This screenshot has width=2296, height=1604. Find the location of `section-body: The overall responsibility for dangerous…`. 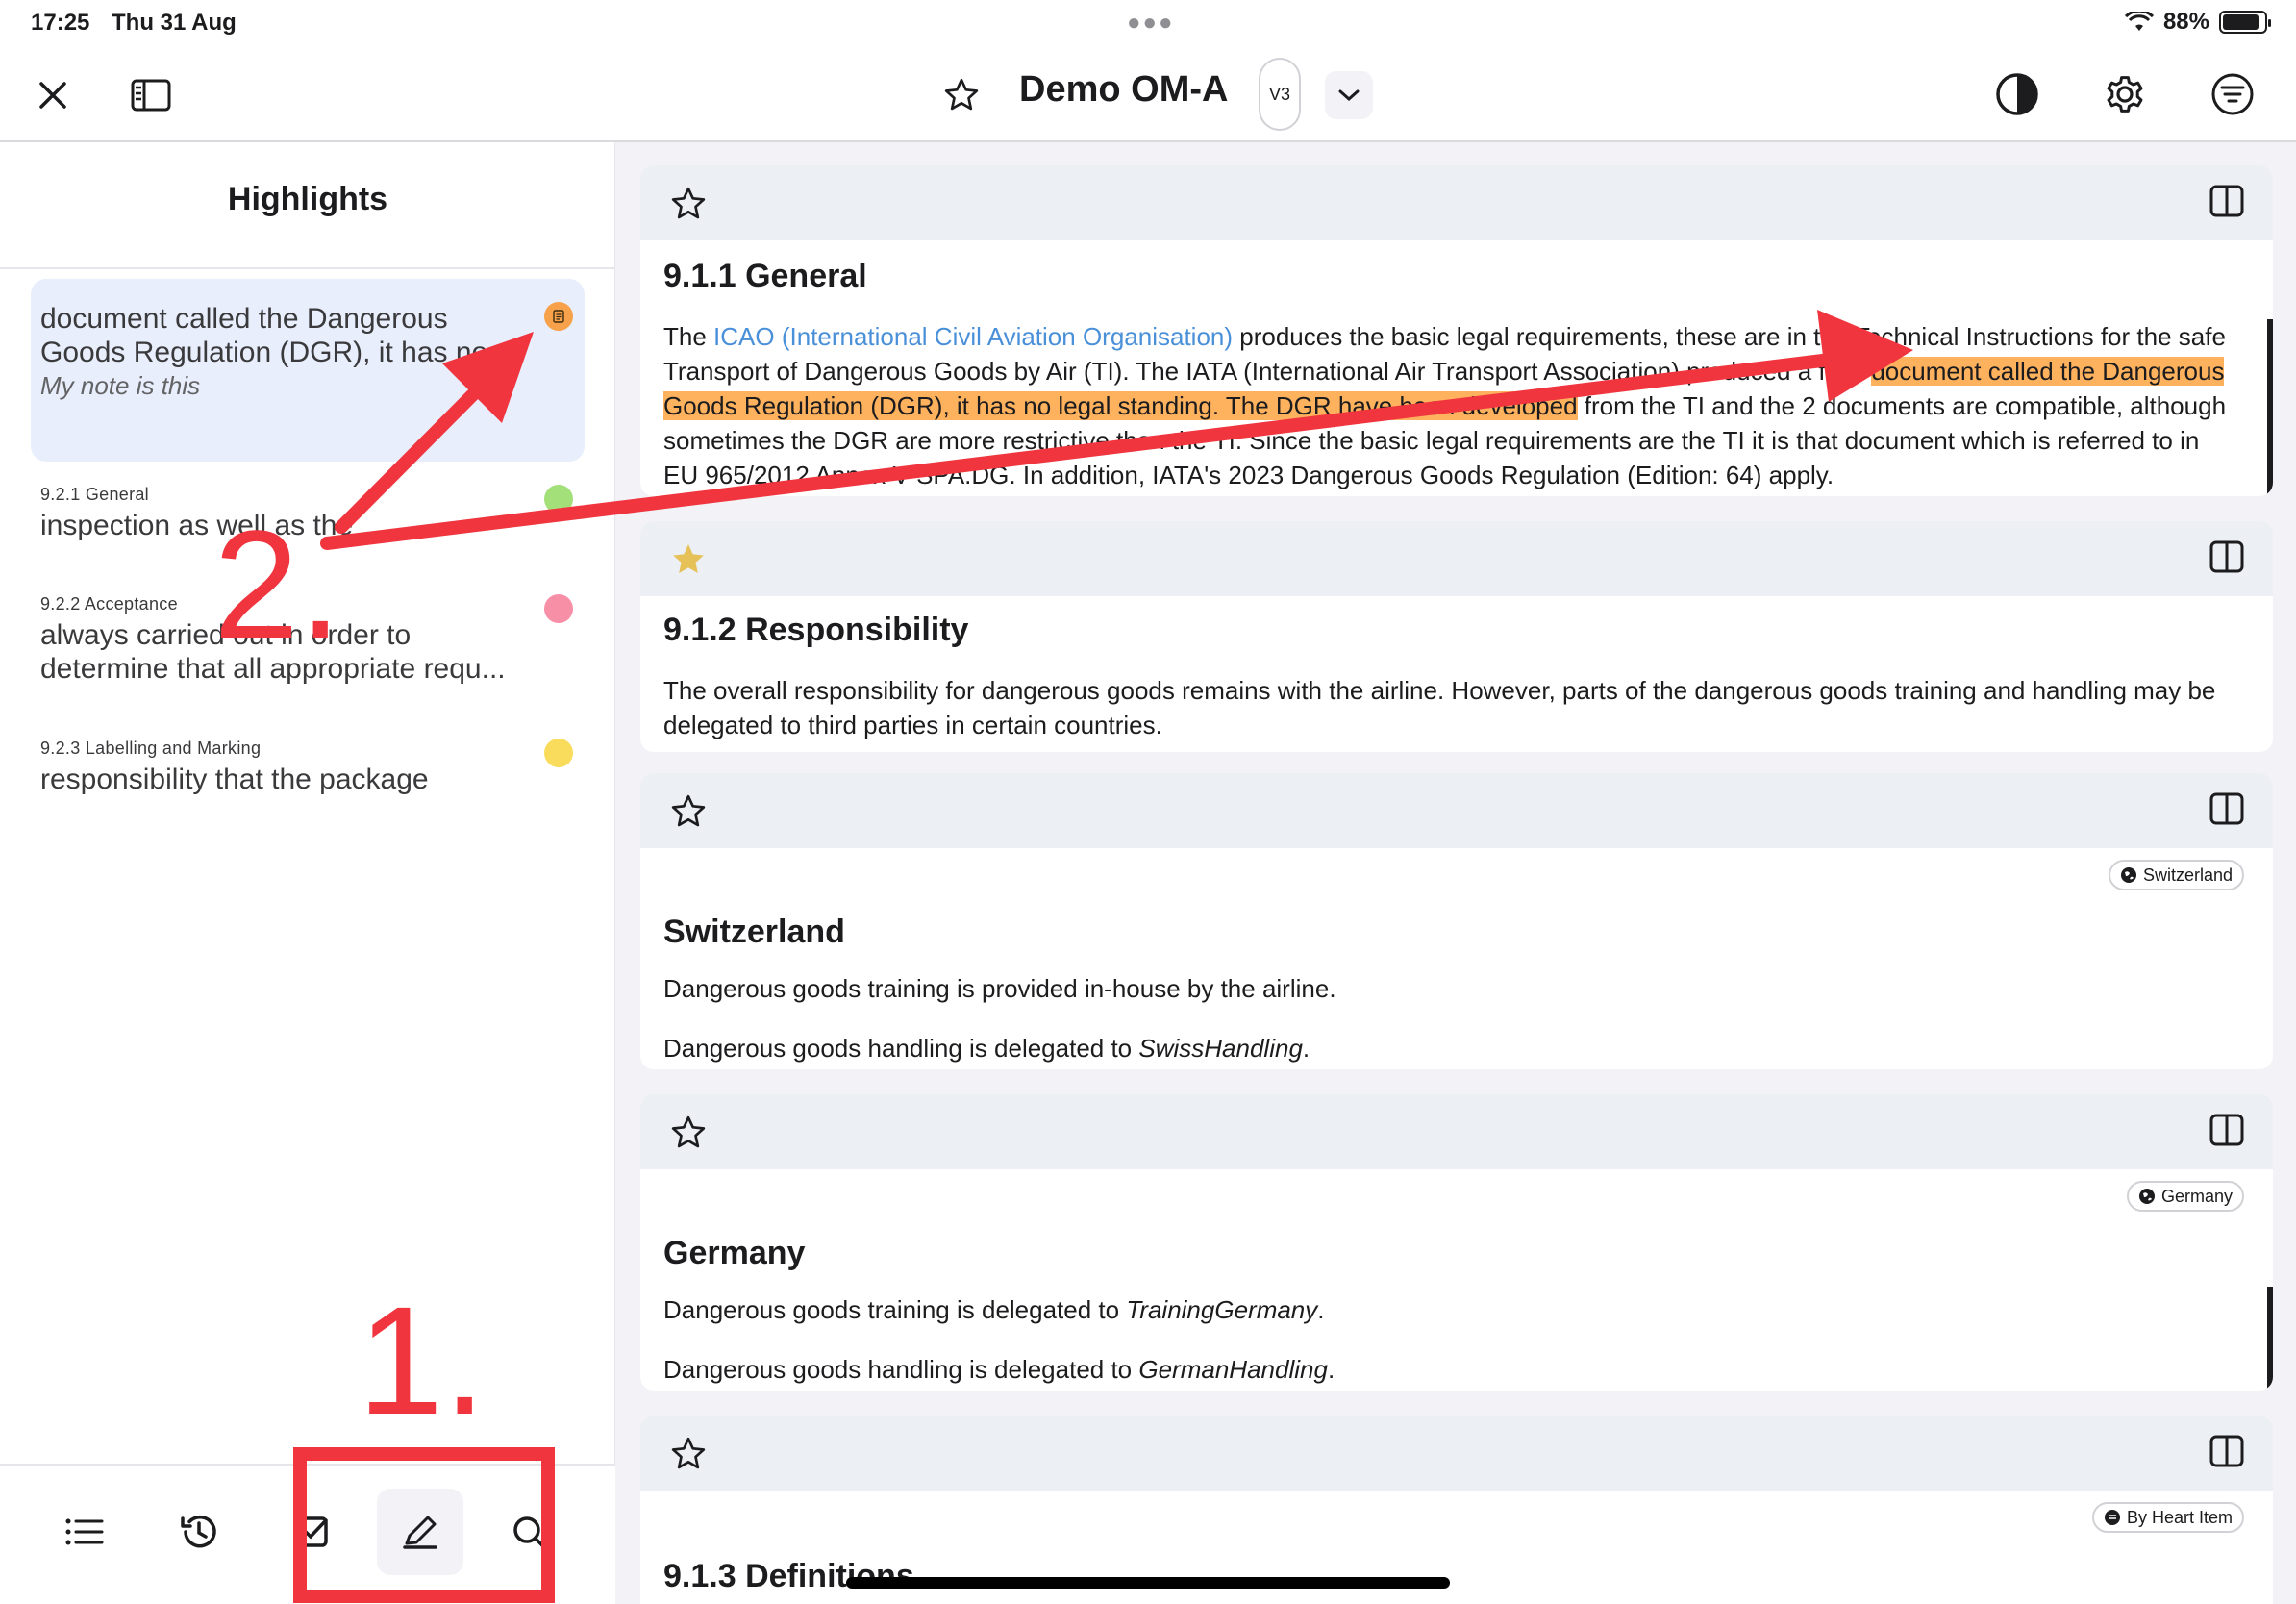

section-body: The overall responsibility for dangerous… is located at coordinates (1450, 707).